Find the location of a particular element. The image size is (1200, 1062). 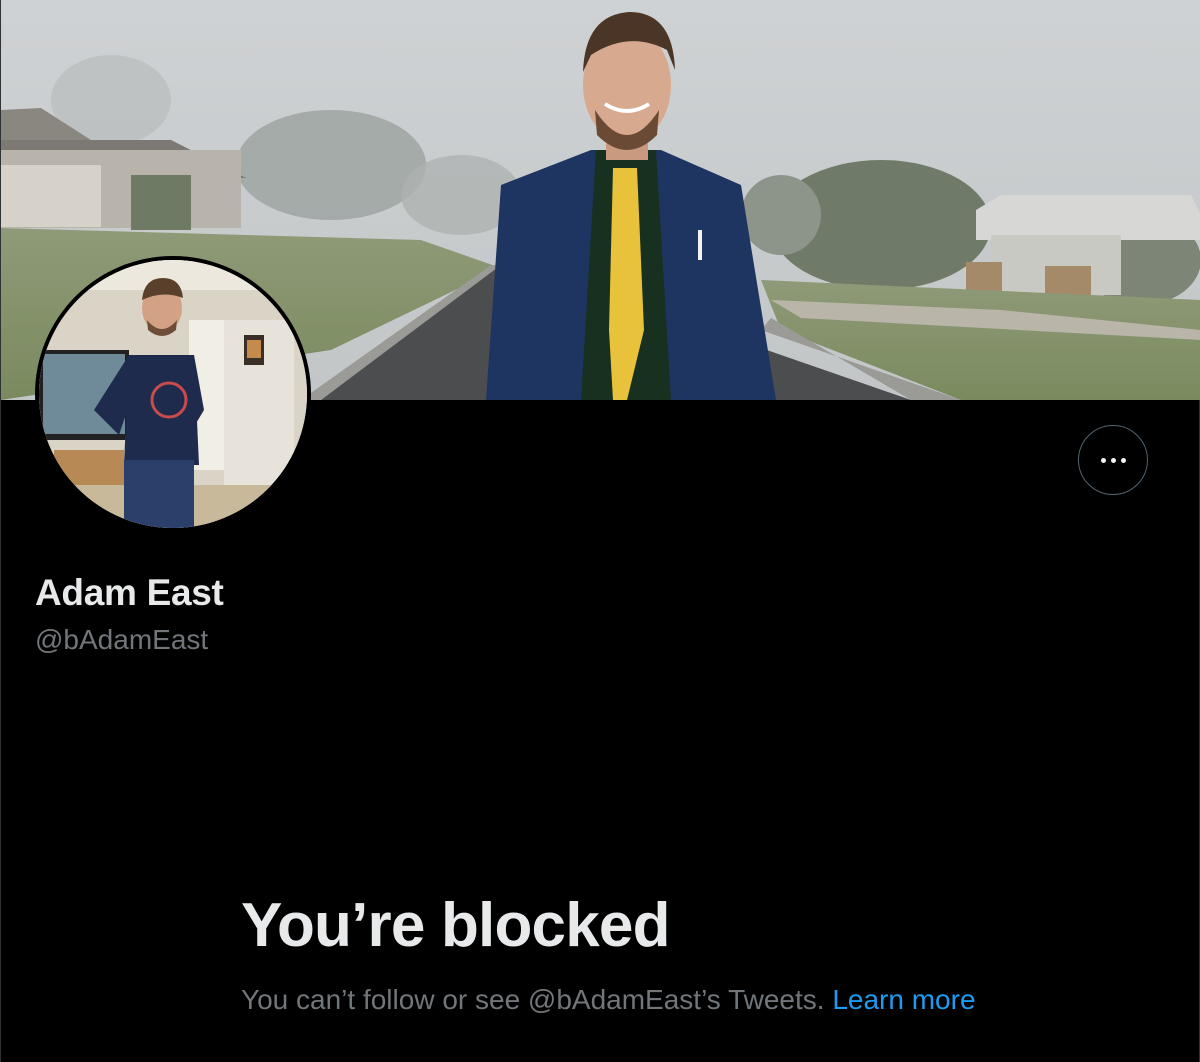

profile-avatar is located at coordinates (173, 394).